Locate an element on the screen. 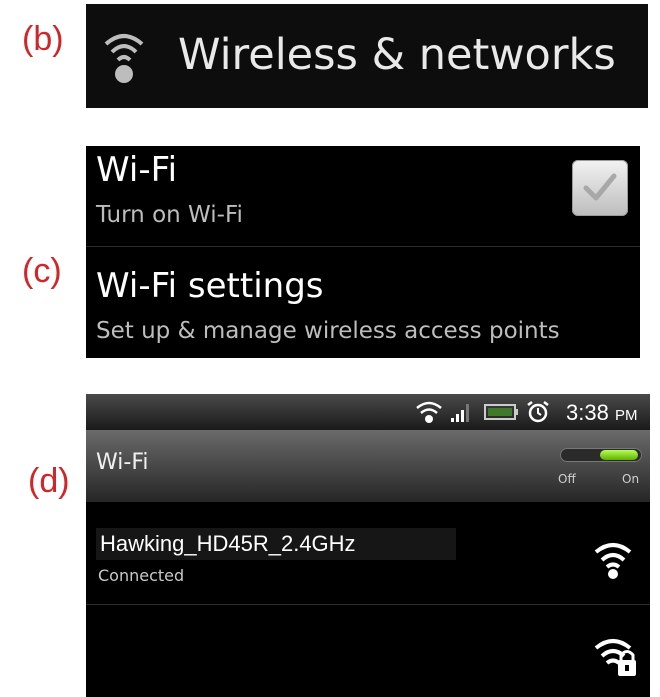  network-status: Connected is located at coordinates (141, 575).